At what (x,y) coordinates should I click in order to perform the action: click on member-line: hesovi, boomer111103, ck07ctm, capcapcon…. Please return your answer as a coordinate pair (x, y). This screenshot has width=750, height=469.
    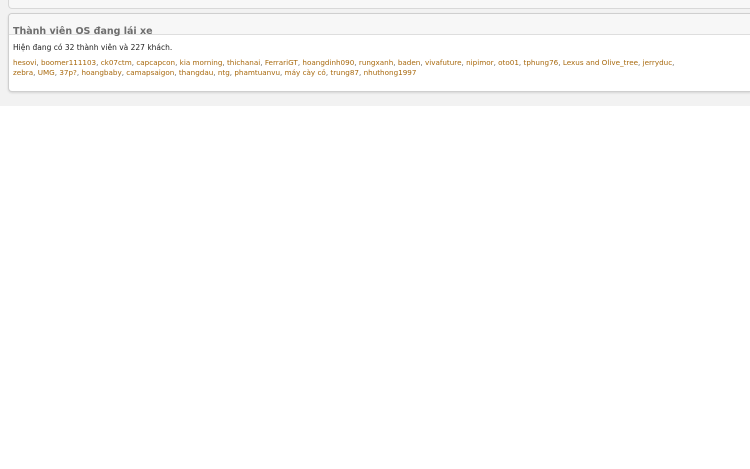
    Looking at the image, I should click on (381, 63).